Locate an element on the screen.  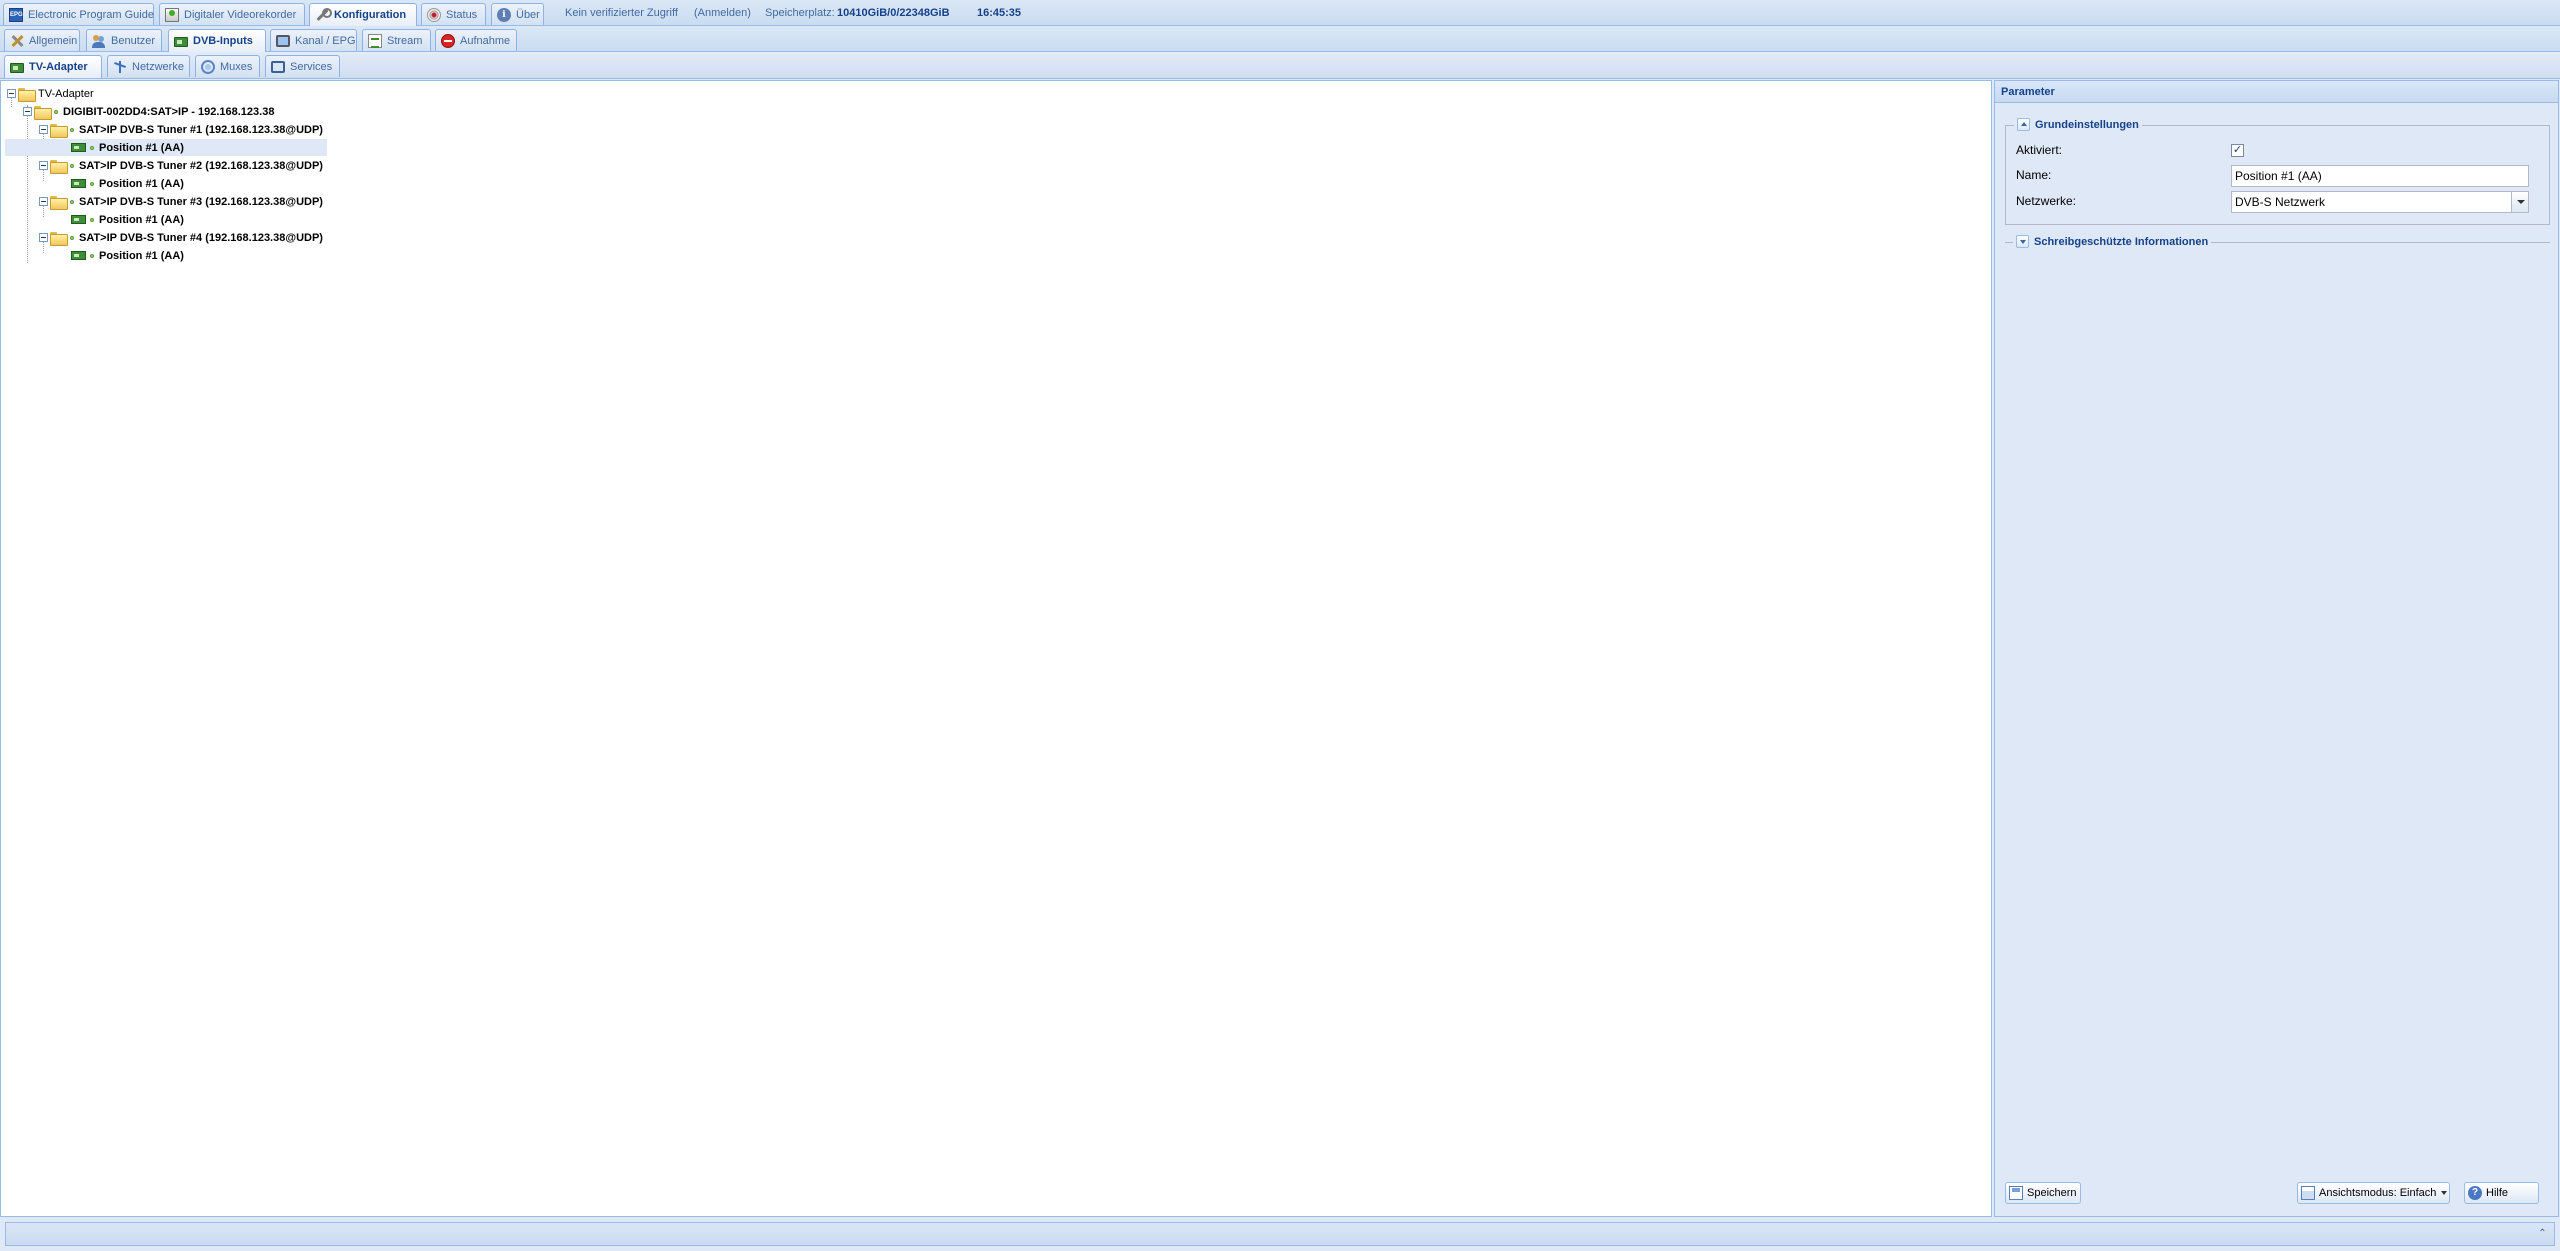
info-icon: i is located at coordinates (504, 14).